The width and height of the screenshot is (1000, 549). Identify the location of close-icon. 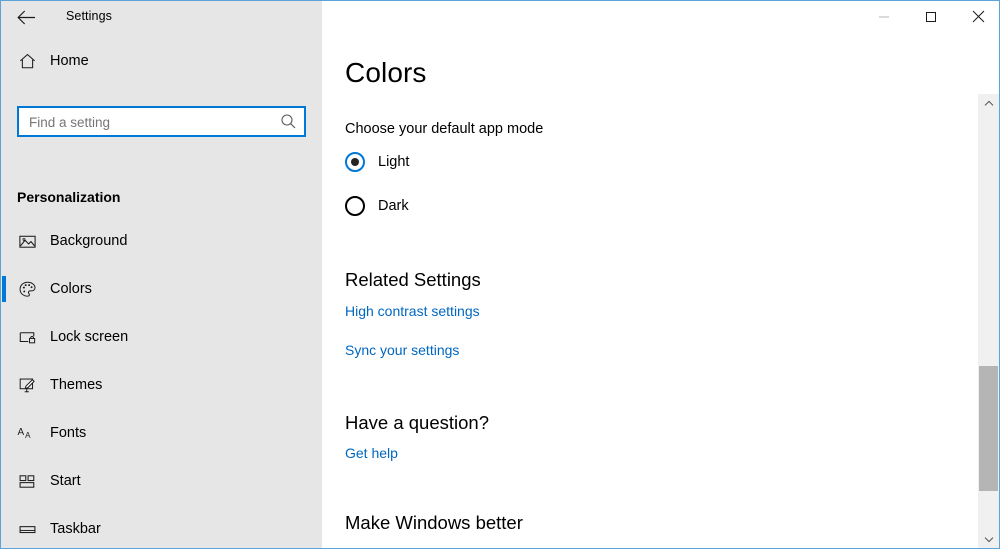
(978, 16).